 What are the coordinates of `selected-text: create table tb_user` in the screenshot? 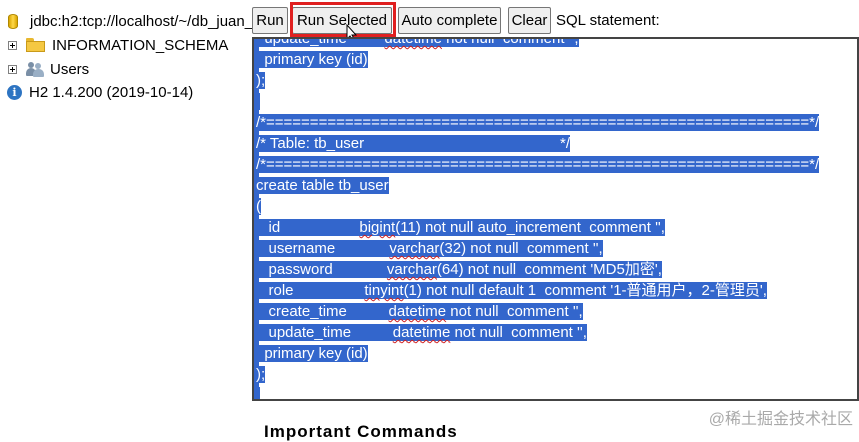 It's located at (322, 185).